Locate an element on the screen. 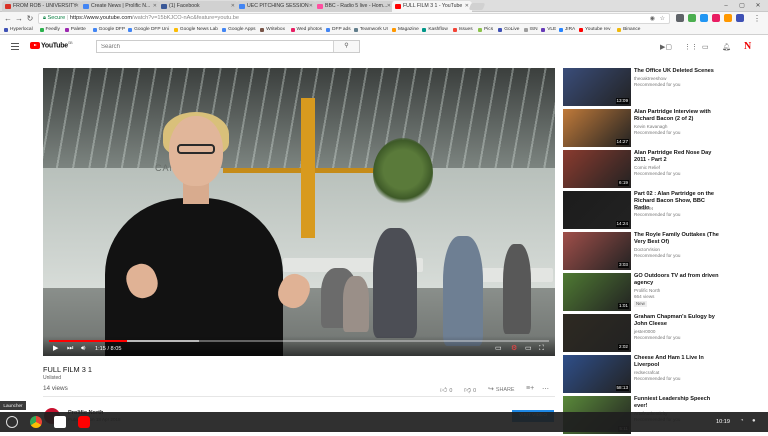 This screenshot has height=436, width=768. video-thumbnail: 6:19 is located at coordinates (597, 169).